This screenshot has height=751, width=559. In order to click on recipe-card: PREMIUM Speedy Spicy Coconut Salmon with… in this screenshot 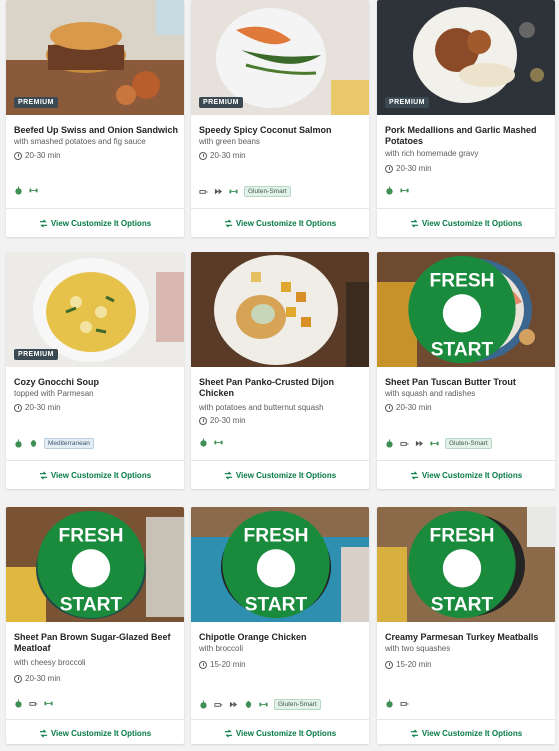, I will do `click(280, 118)`.